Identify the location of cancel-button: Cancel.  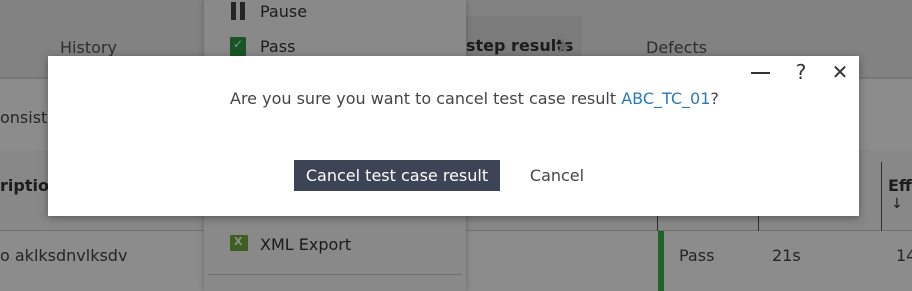
(557, 175).